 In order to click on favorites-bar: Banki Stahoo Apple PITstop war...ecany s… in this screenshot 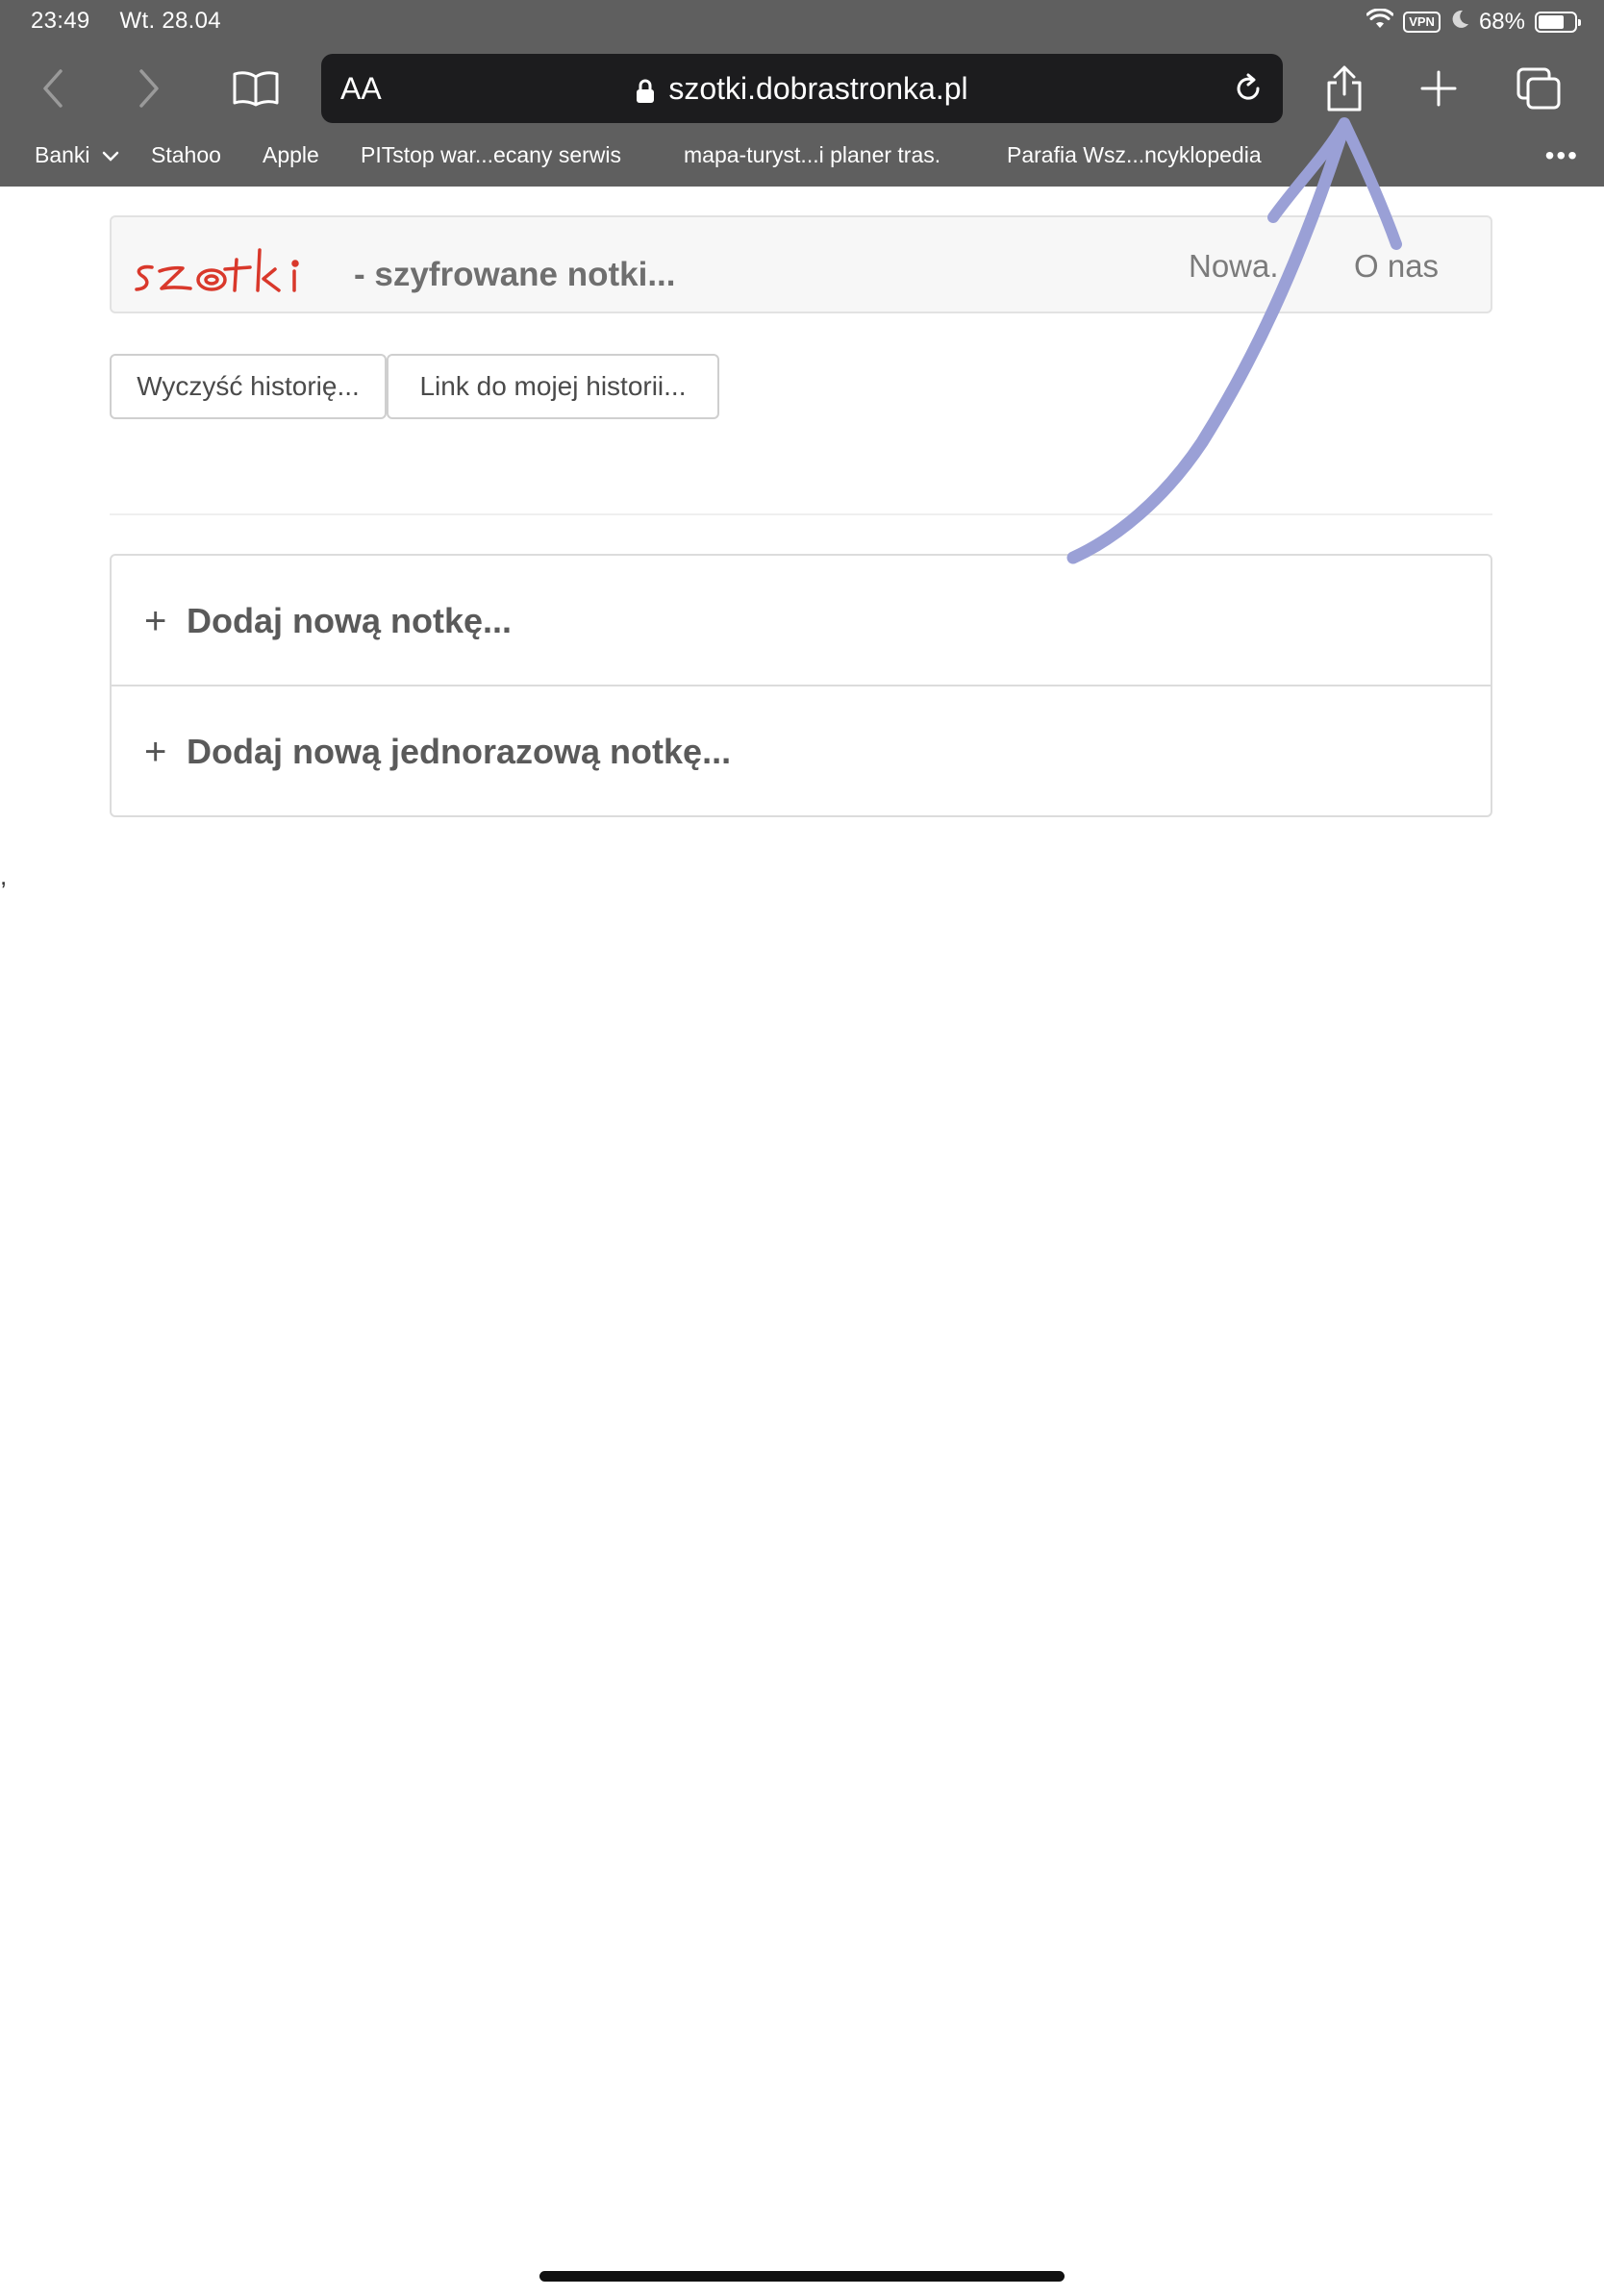, I will do `click(802, 159)`.